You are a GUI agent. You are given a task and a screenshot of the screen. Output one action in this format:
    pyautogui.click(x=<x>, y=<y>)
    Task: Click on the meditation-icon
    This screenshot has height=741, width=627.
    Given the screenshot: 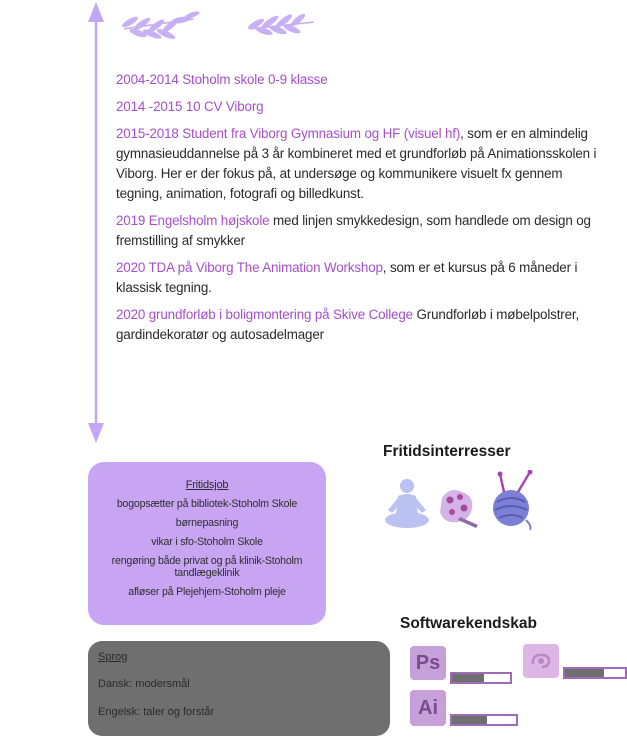 What is the action you would take?
    pyautogui.click(x=407, y=503)
    